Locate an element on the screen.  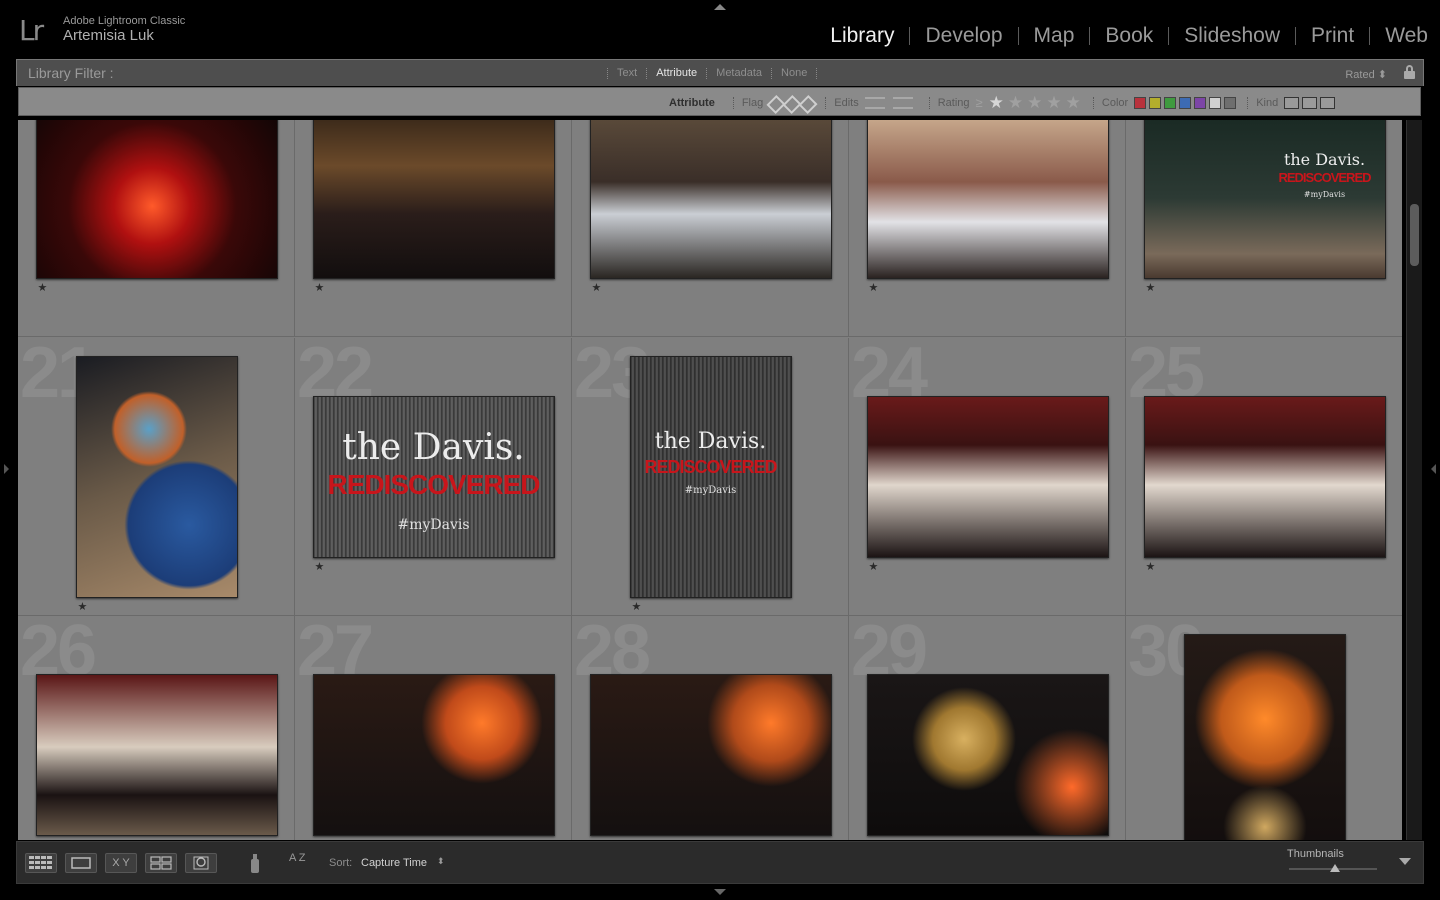
filter-preset-value: Rated is located at coordinates (1360, 75).